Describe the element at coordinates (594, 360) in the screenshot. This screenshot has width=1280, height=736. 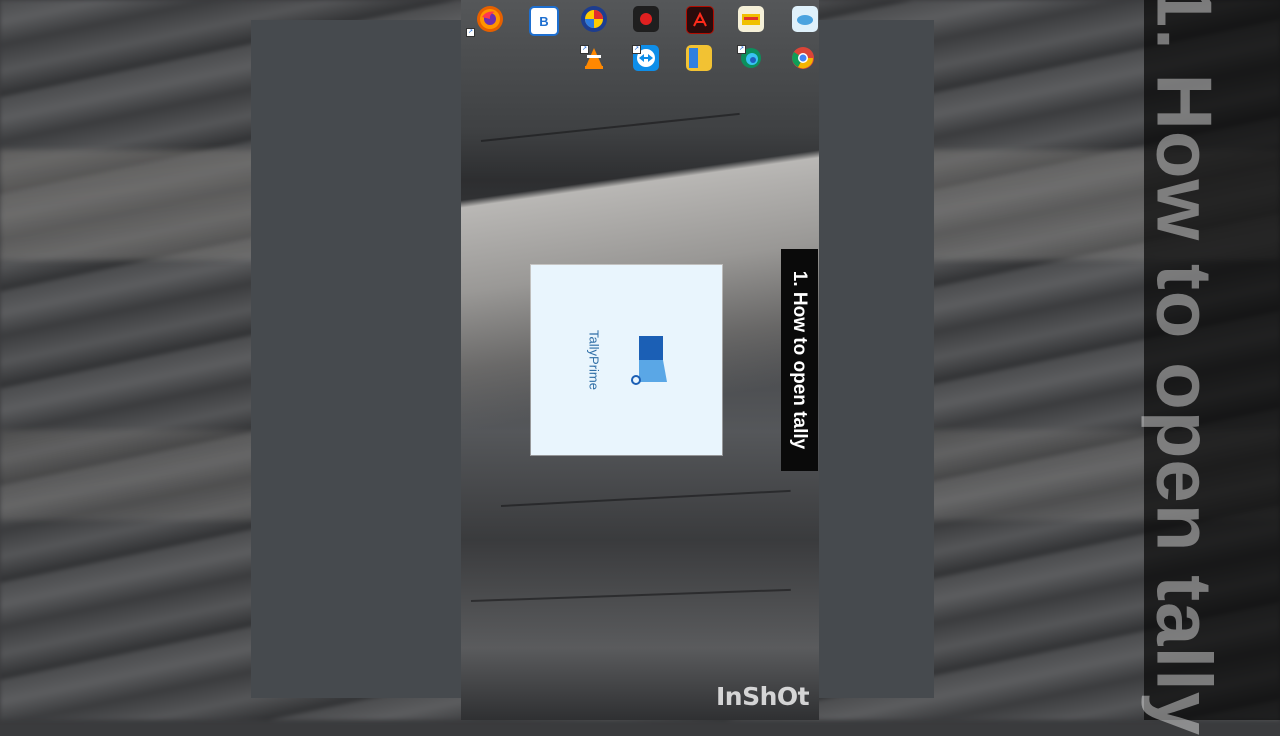
I see `tile-label: TallyPrime` at that location.